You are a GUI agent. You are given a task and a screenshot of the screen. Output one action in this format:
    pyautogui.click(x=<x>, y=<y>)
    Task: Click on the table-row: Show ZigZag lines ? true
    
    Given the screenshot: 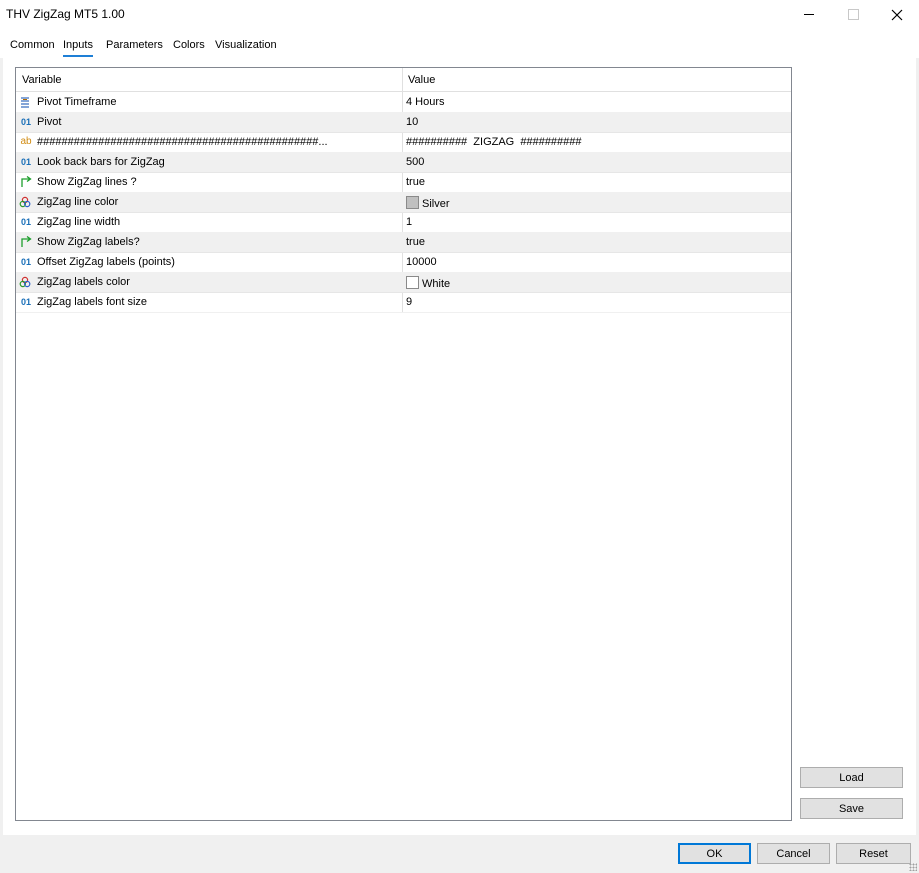 What is the action you would take?
    pyautogui.click(x=403, y=182)
    